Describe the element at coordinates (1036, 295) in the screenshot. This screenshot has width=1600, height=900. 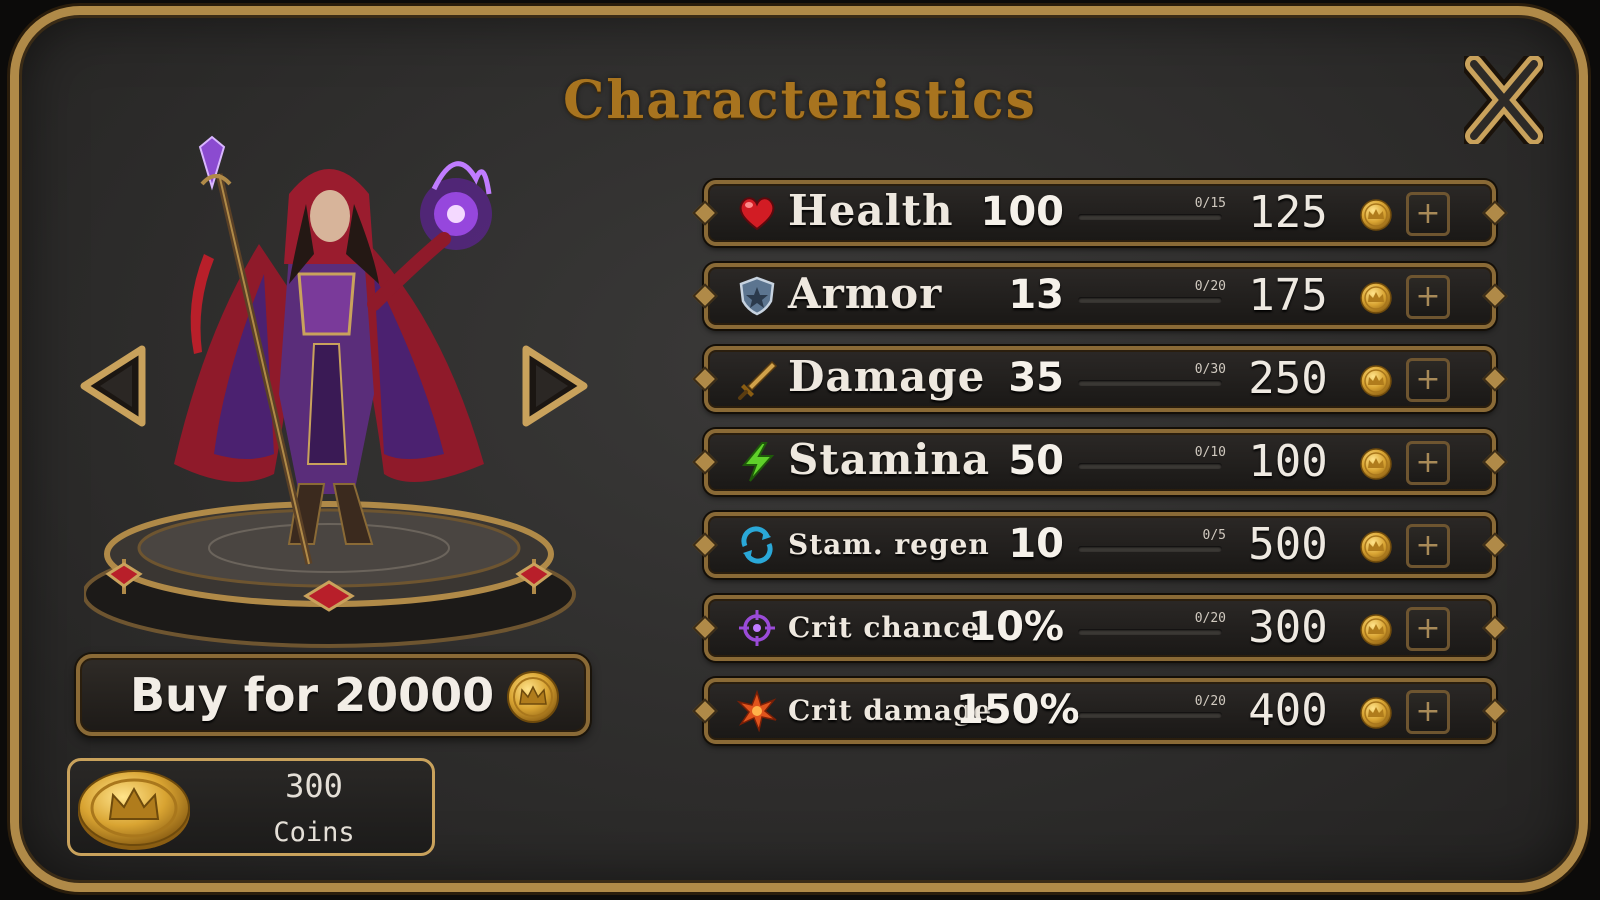
I see `stat-value: 13` at that location.